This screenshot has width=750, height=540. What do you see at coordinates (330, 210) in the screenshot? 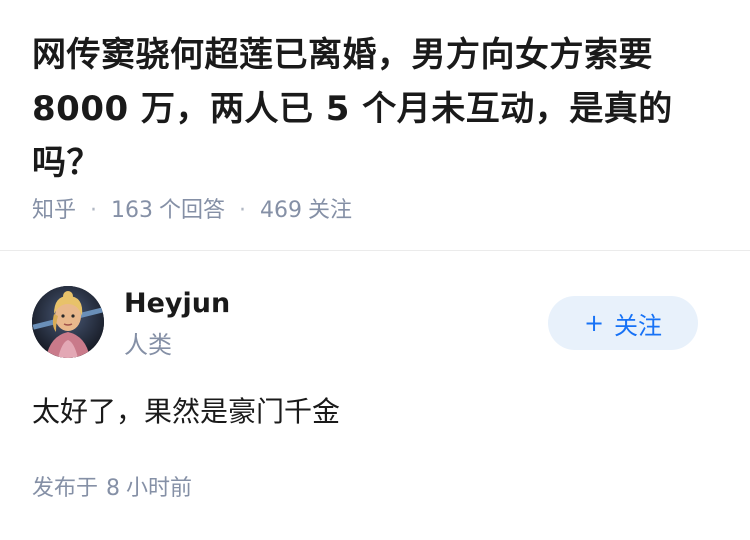
I see `follower-count-label: 关注` at bounding box center [330, 210].